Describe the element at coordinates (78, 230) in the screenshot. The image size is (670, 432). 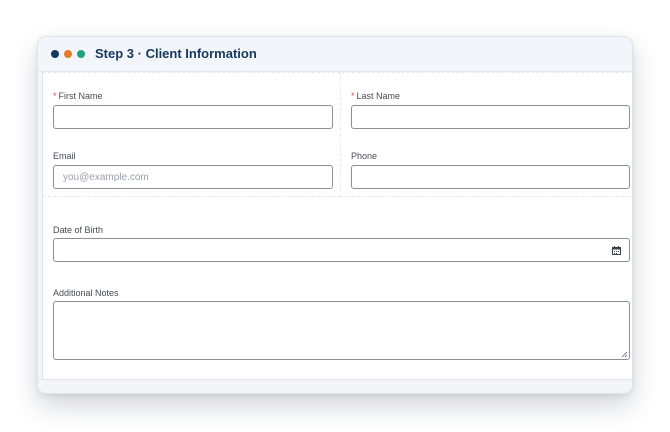
I see `date-of-birth-label: Date of Birth` at that location.